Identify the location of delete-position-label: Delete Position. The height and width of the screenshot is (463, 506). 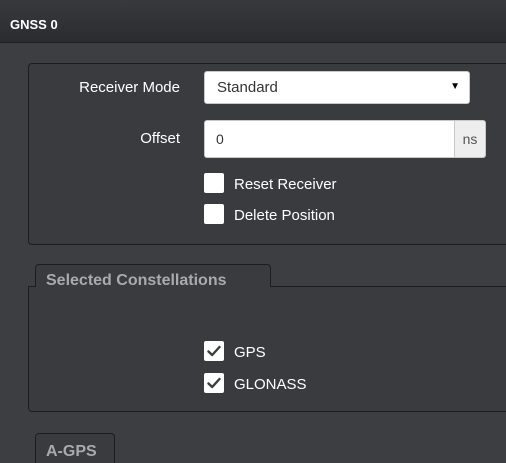
(284, 215).